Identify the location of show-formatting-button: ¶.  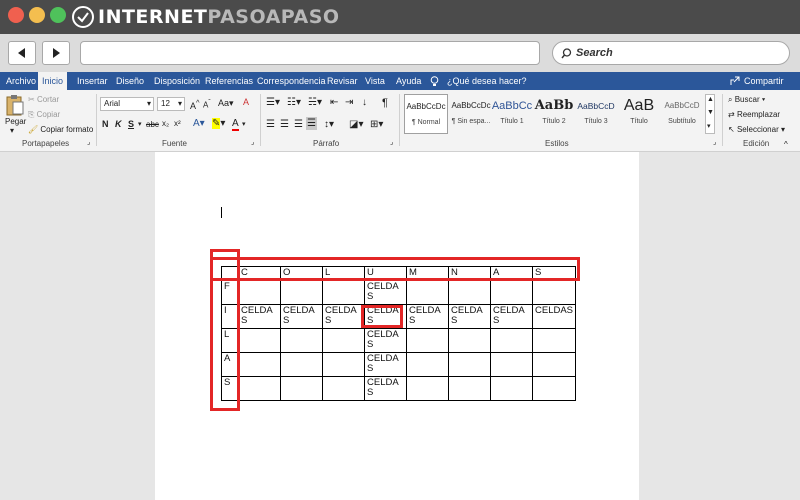
(385, 103).